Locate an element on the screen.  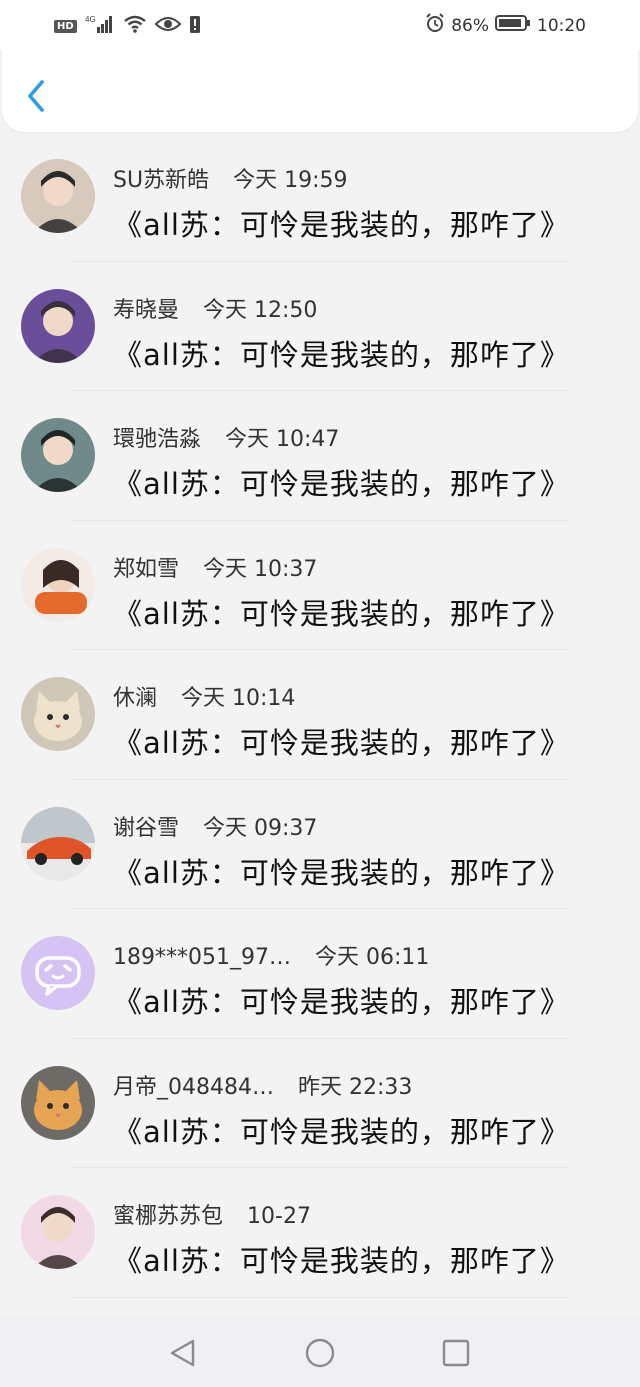
name-line: 寿晓曼 今天 12:50 is located at coordinates (215, 308).